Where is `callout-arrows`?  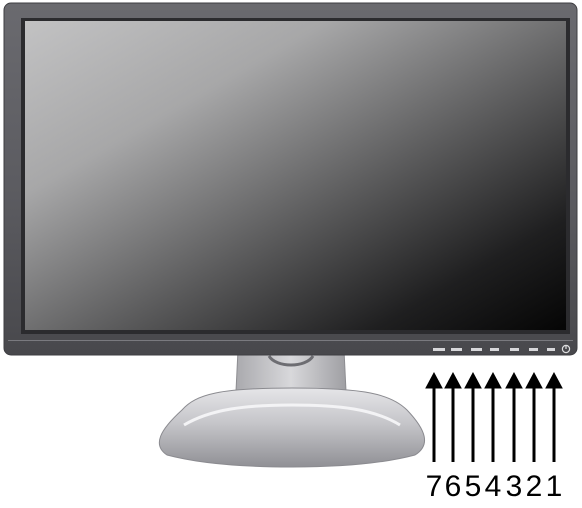
callout-arrows is located at coordinates (494, 416).